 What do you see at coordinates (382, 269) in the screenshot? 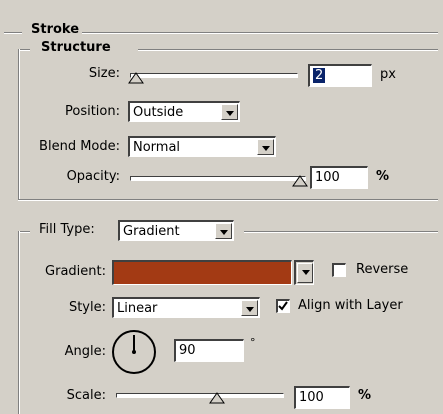
I see `reverse-label: Reverse` at bounding box center [382, 269].